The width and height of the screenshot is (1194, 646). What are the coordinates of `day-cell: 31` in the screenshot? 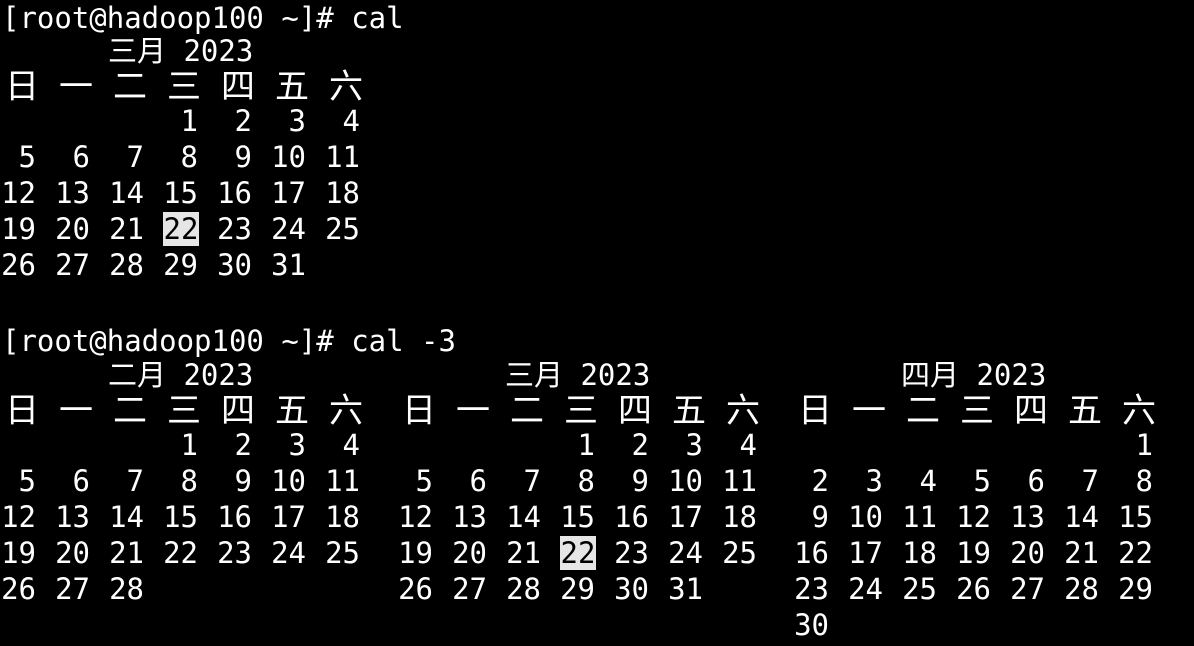 It's located at (288, 265).